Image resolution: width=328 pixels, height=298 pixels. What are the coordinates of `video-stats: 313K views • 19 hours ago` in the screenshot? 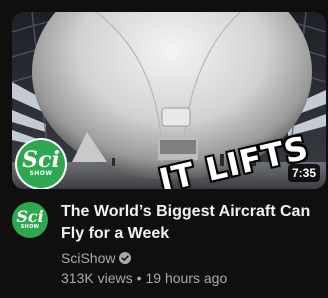 It's located at (190, 278).